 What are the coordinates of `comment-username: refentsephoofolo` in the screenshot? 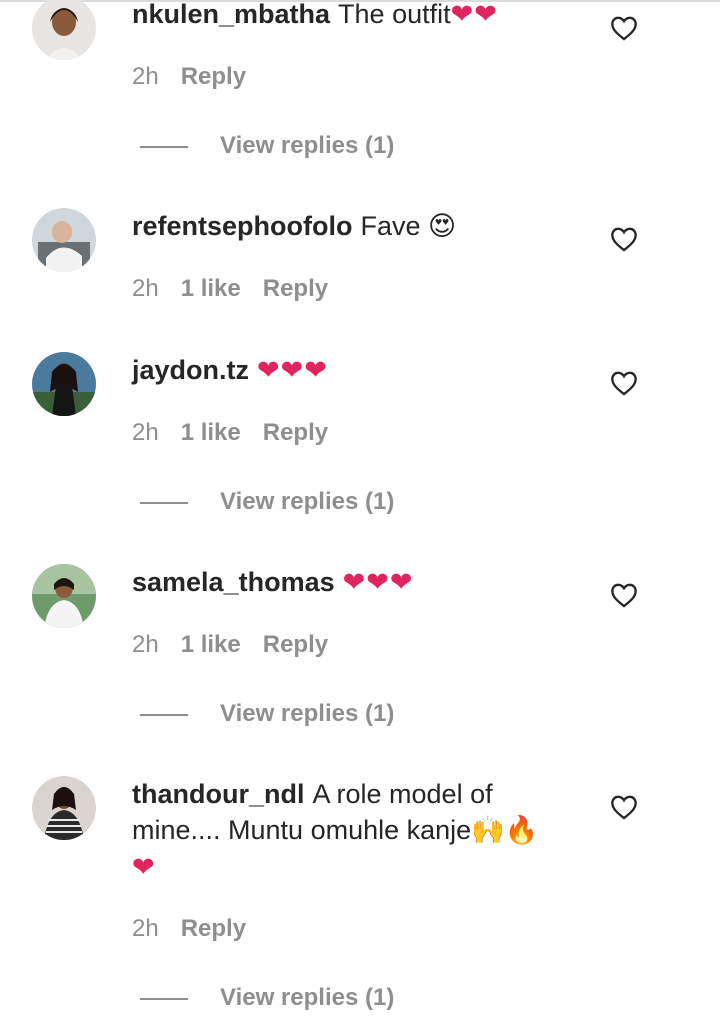 It's located at (242, 226).